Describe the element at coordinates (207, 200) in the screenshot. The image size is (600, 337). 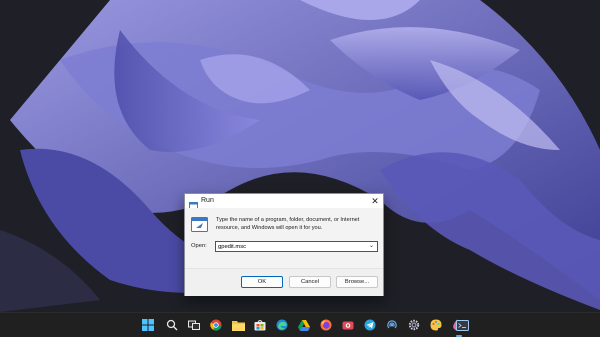
I see `dialog-title: Run` at that location.